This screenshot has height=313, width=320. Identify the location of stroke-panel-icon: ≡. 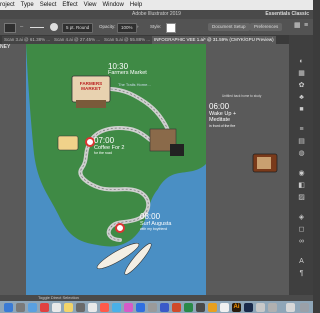
(301, 129).